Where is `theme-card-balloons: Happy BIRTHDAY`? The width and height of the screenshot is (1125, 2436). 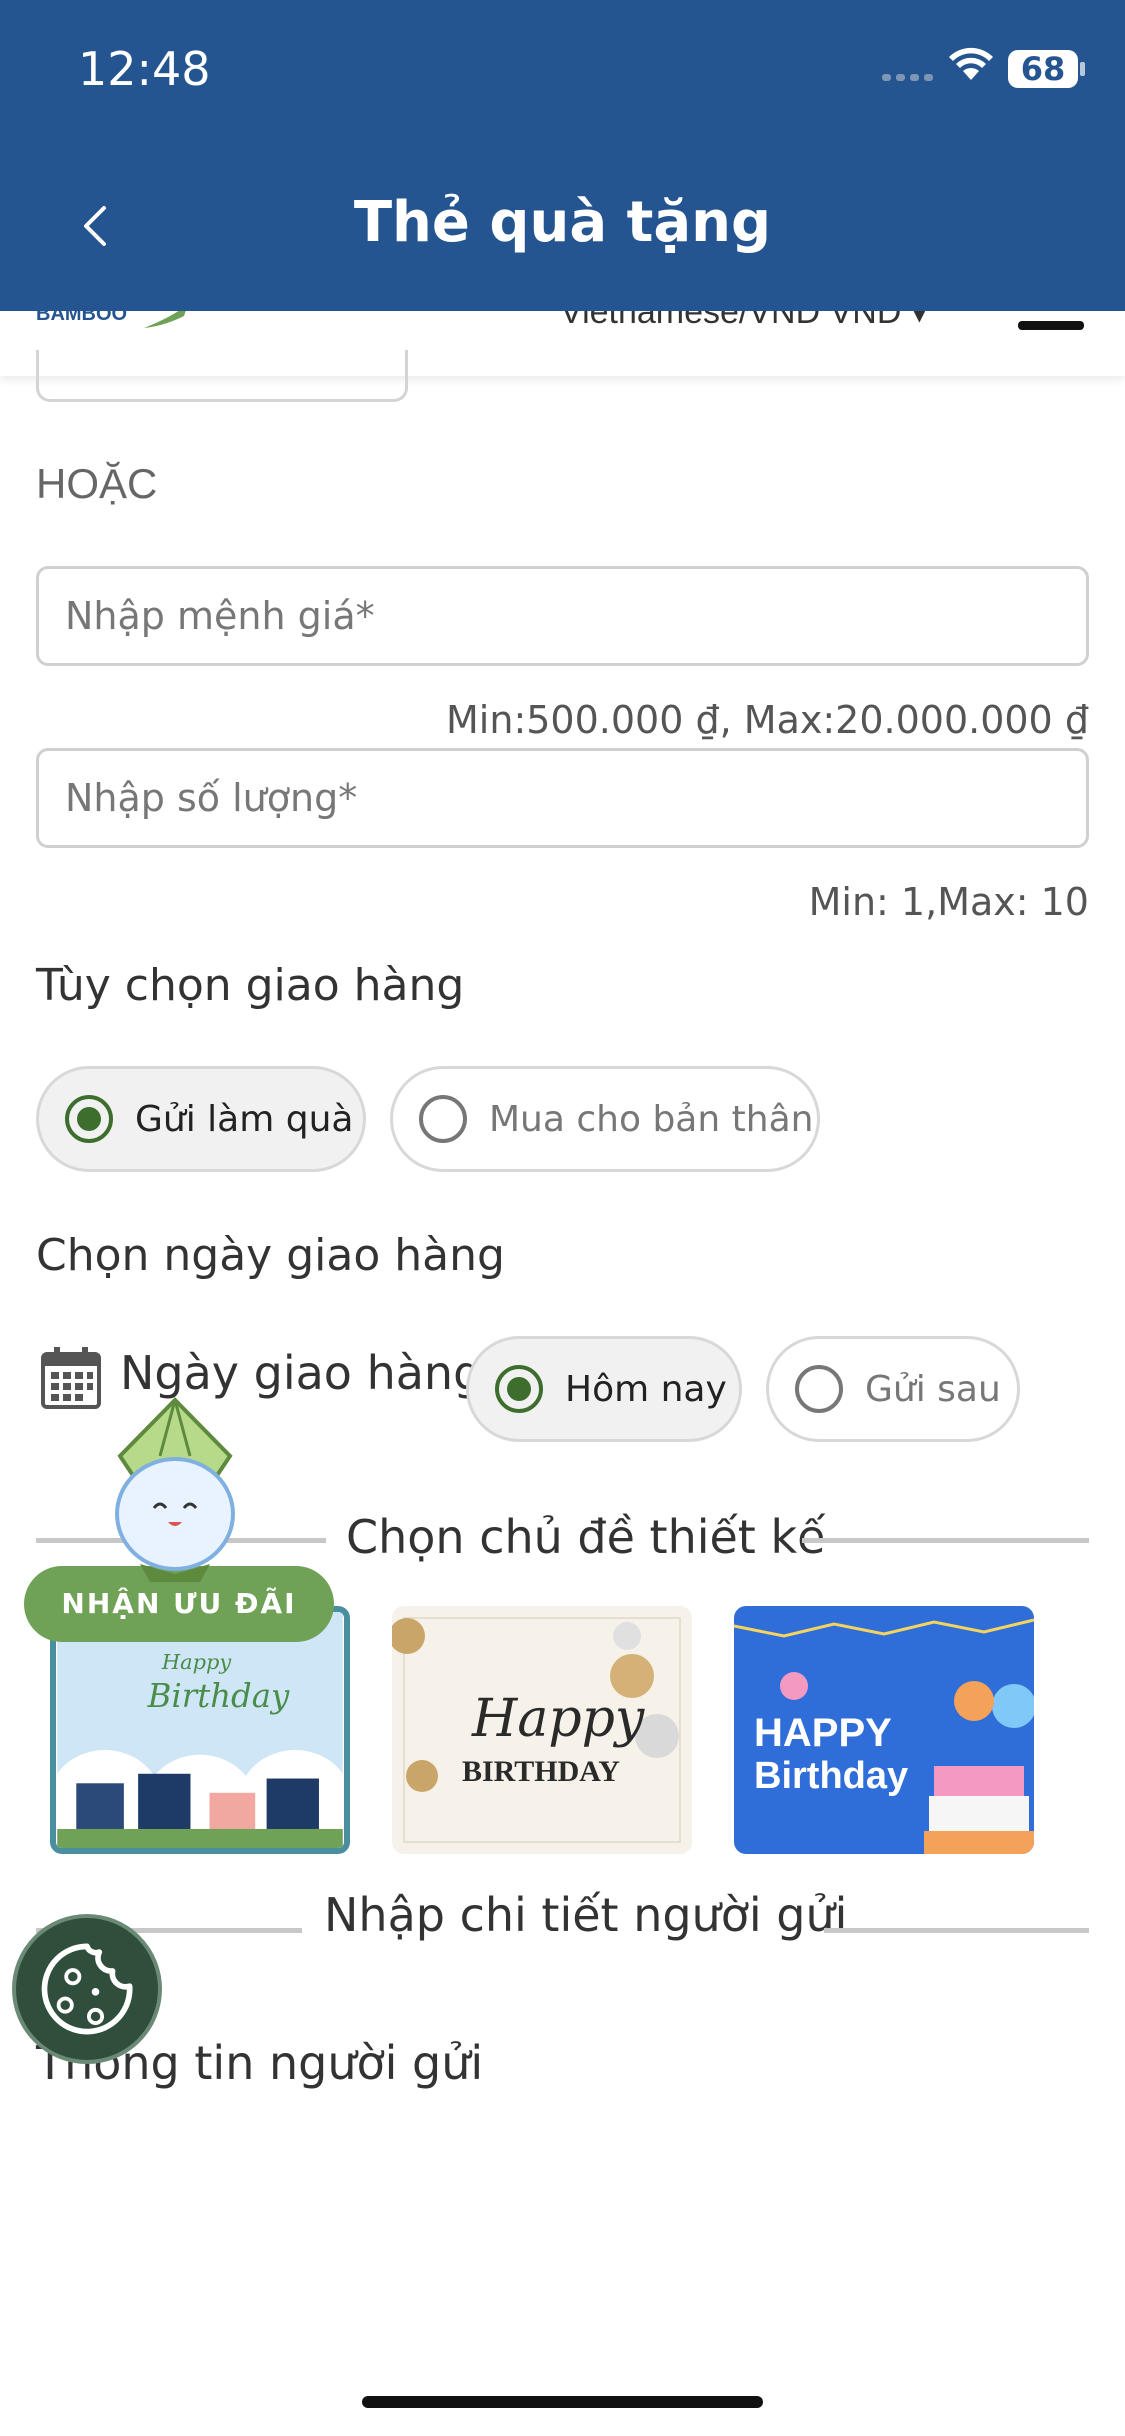 theme-card-balloons: Happy BIRTHDAY is located at coordinates (542, 1730).